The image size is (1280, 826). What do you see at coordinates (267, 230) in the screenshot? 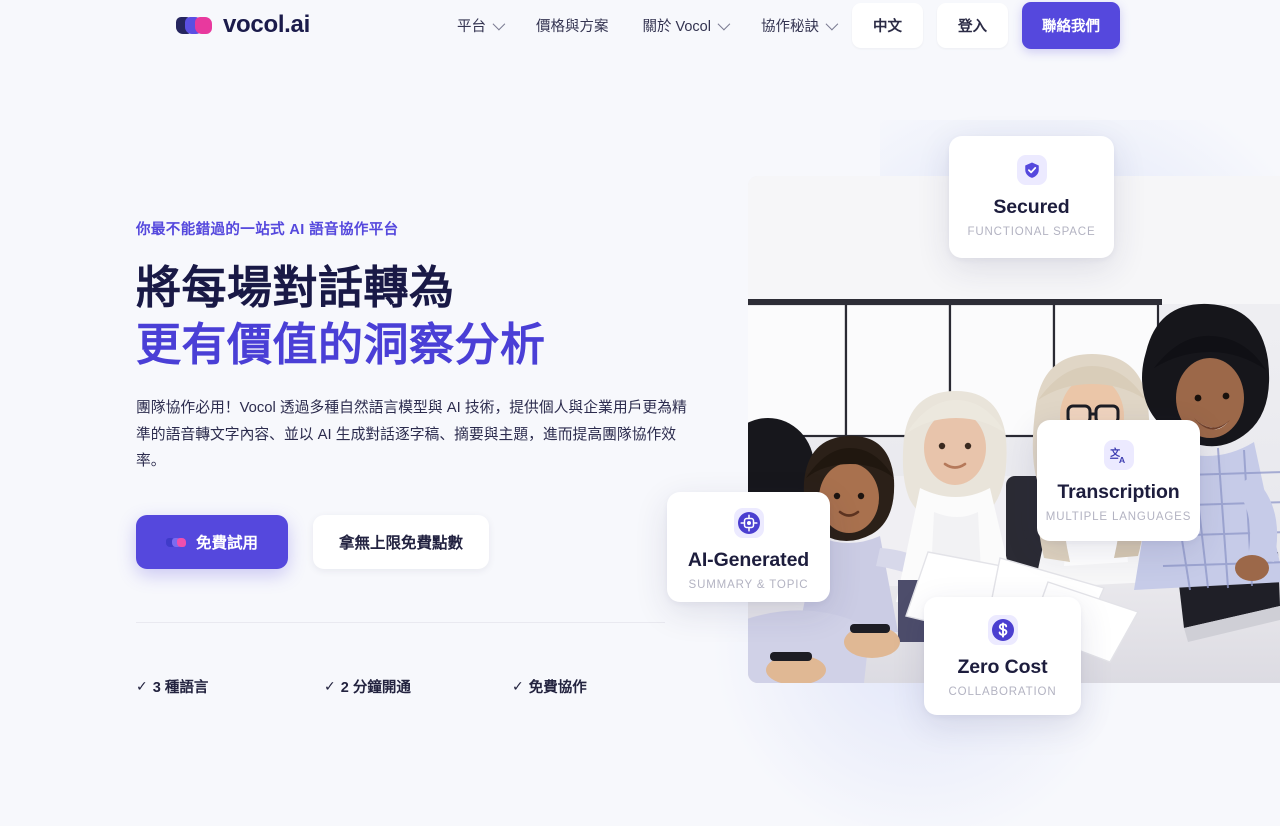
I see `hero-eyebrow: 你最不能錯過的一站式 AI 語音協作平台` at bounding box center [267, 230].